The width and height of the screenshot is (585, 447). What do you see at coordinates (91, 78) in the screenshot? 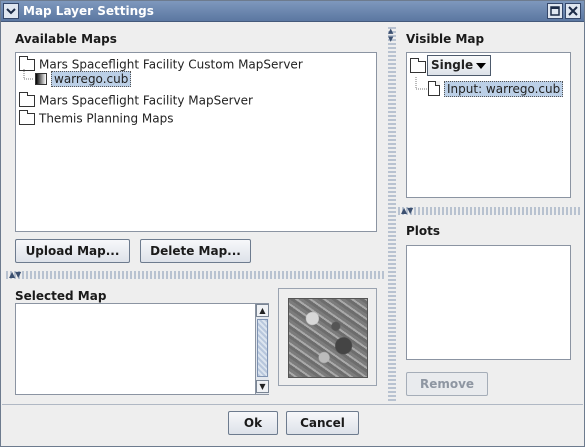
I see `tree-item-label-selected: warrego.cub` at bounding box center [91, 78].